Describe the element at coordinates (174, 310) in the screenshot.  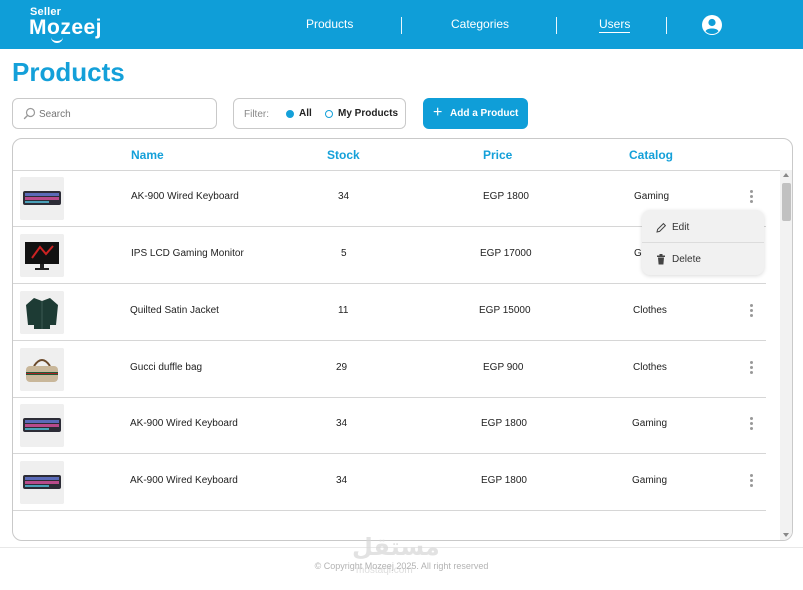
I see `product-name: Quilted Satin Jacket` at that location.